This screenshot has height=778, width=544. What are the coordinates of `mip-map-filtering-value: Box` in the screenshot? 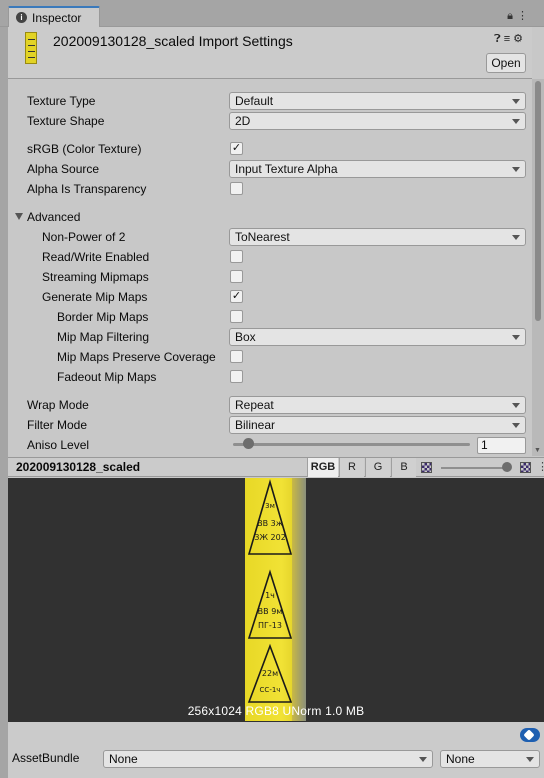 It's located at (245, 337).